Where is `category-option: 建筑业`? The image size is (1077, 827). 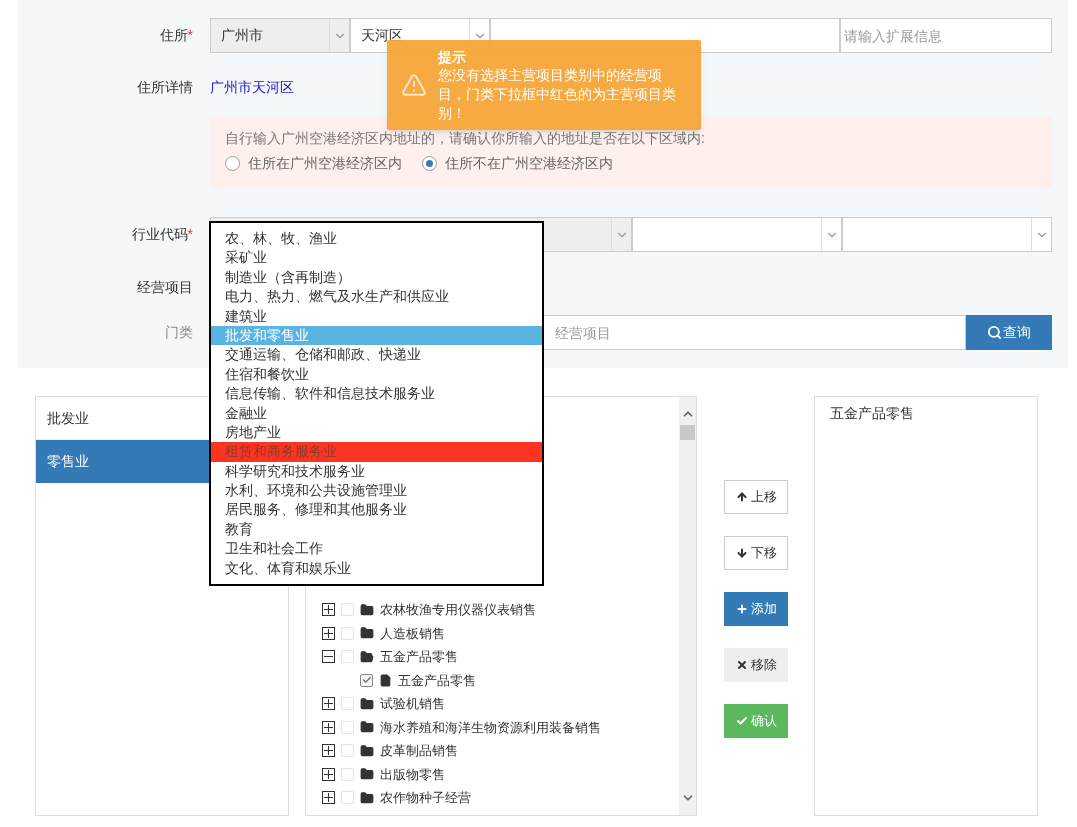
category-option: 建筑业 is located at coordinates (376, 316).